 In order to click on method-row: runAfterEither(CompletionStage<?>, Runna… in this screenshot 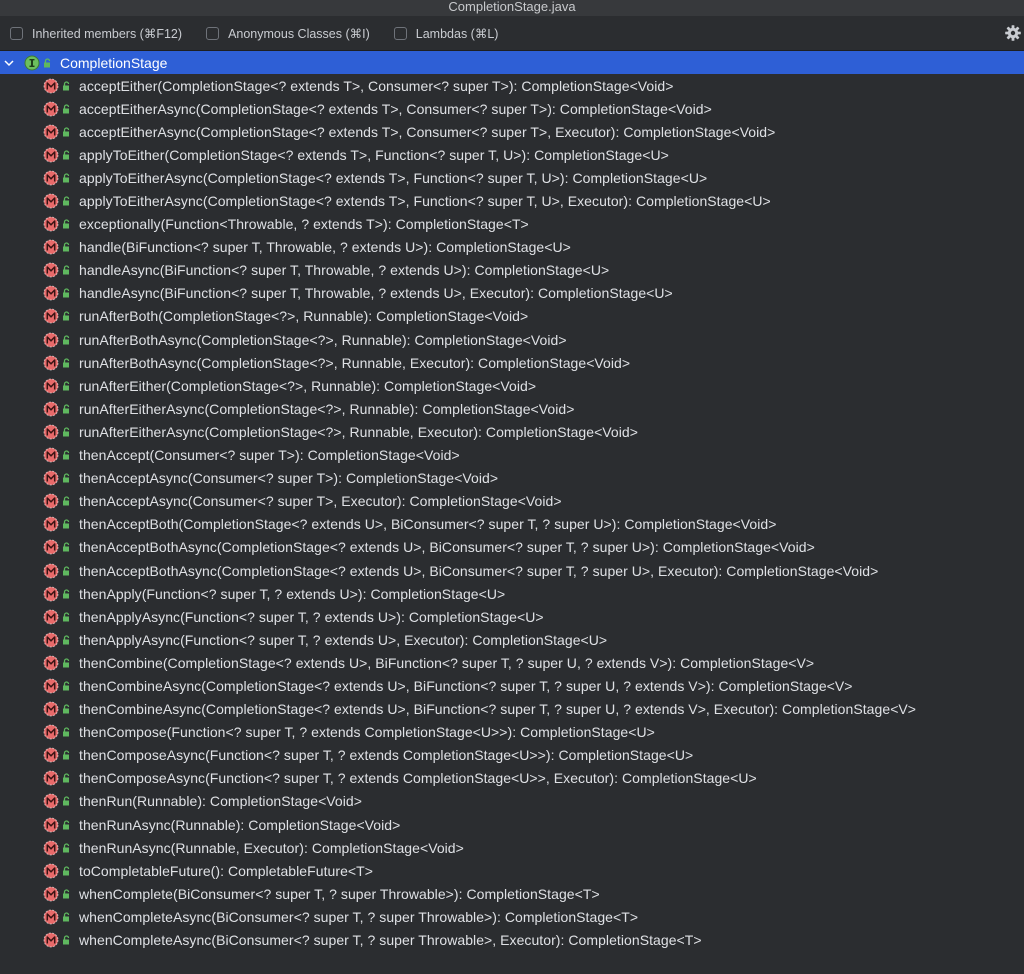, I will do `click(512, 385)`.